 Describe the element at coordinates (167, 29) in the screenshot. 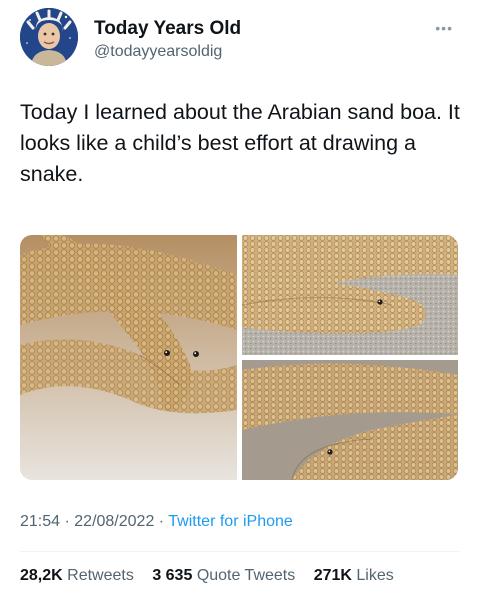

I see `display-name: Today Years Old` at that location.